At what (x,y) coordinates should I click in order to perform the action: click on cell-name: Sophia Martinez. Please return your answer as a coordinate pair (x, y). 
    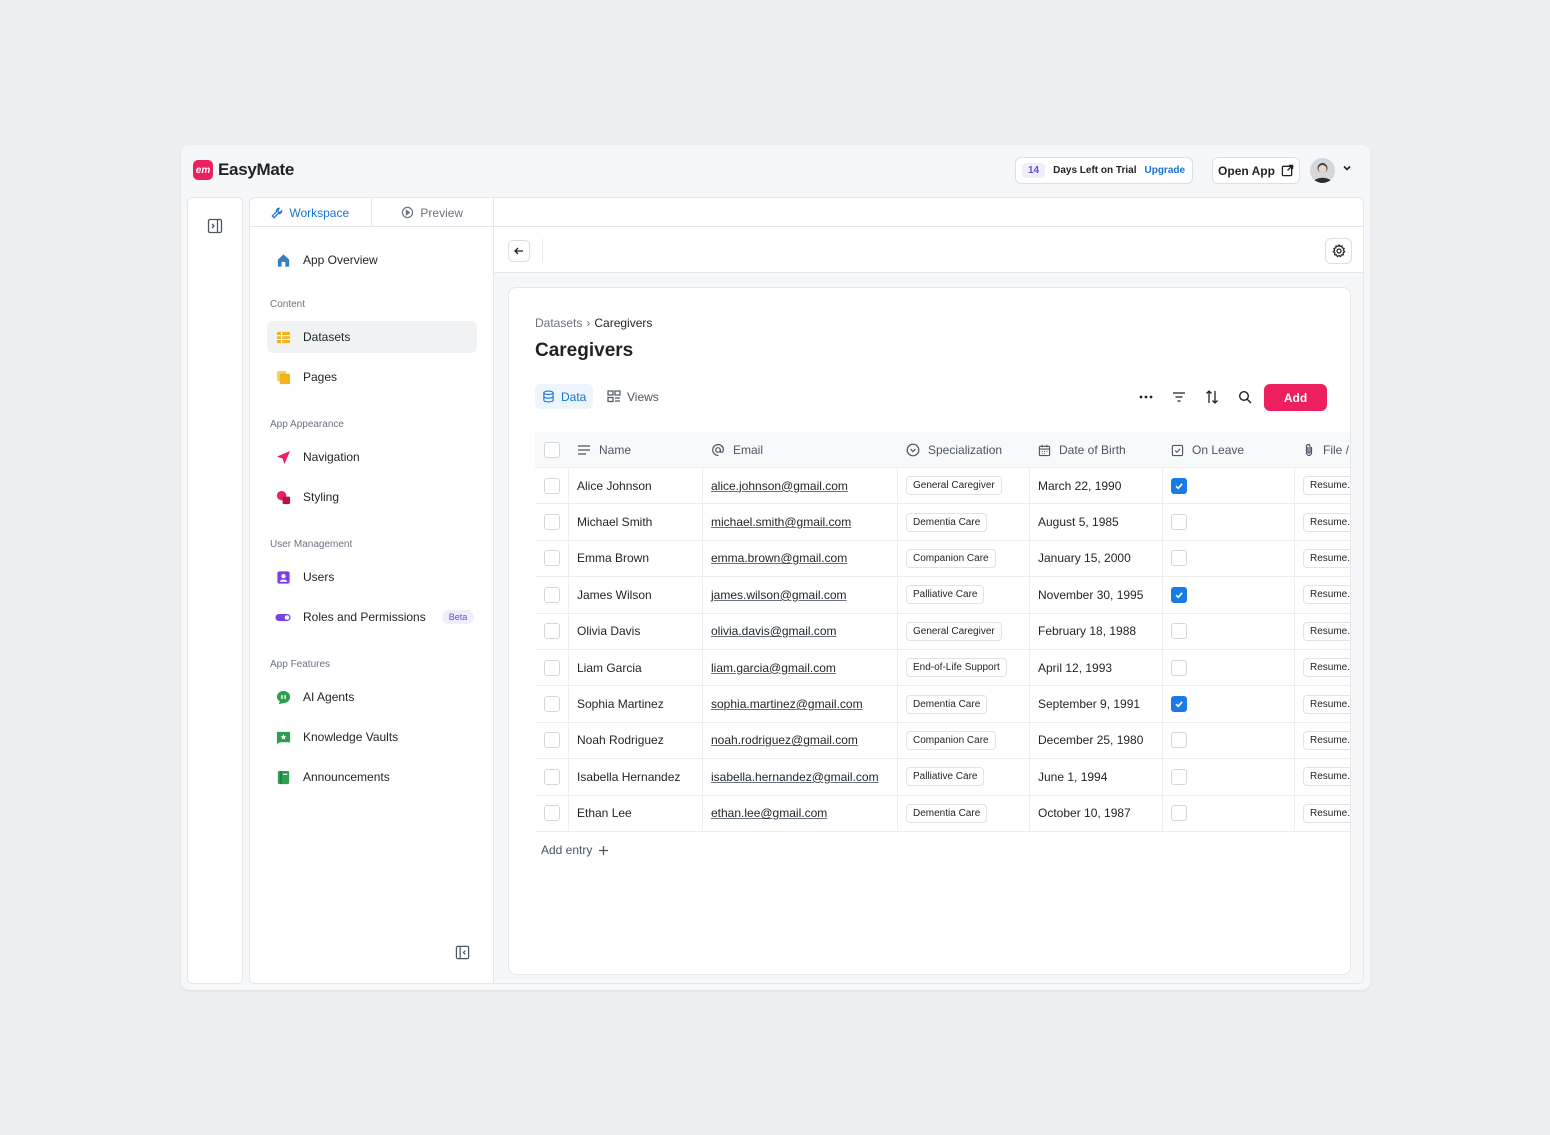
    Looking at the image, I should click on (636, 704).